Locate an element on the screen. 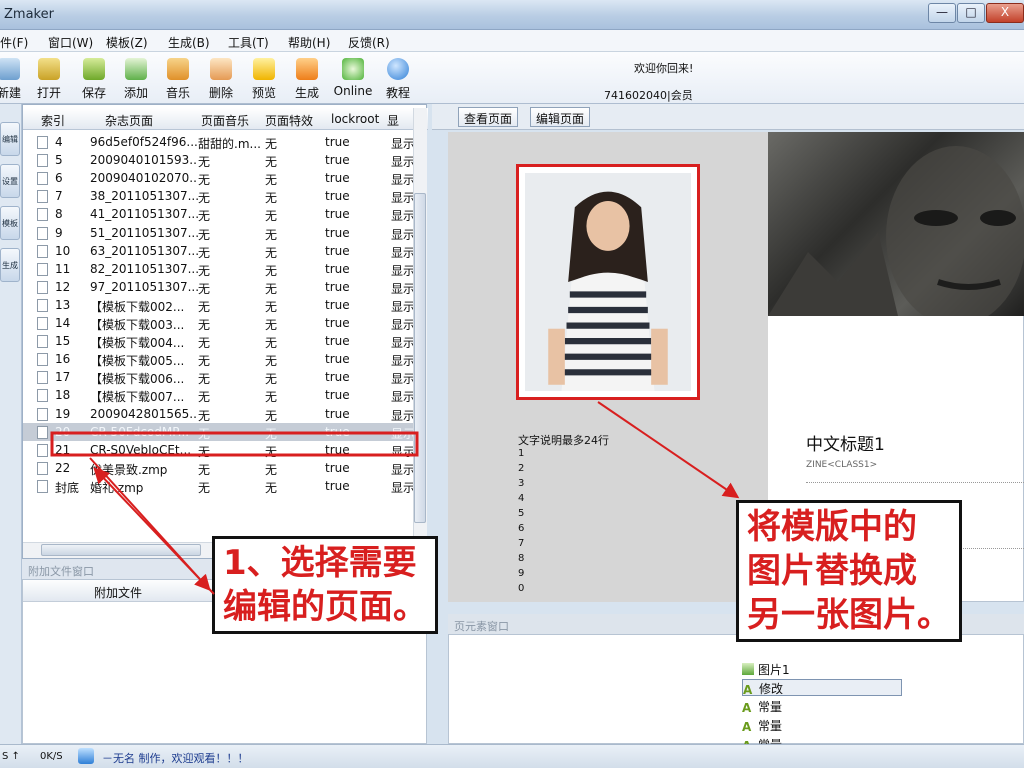 This screenshot has height=768, width=1024. attach-column-header: 附加文件 is located at coordinates (118, 591).